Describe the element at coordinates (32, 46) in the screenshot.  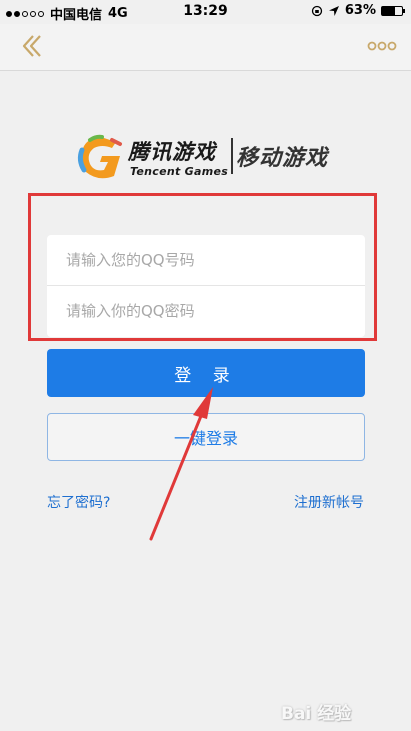
I see `chevron-left-icon` at that location.